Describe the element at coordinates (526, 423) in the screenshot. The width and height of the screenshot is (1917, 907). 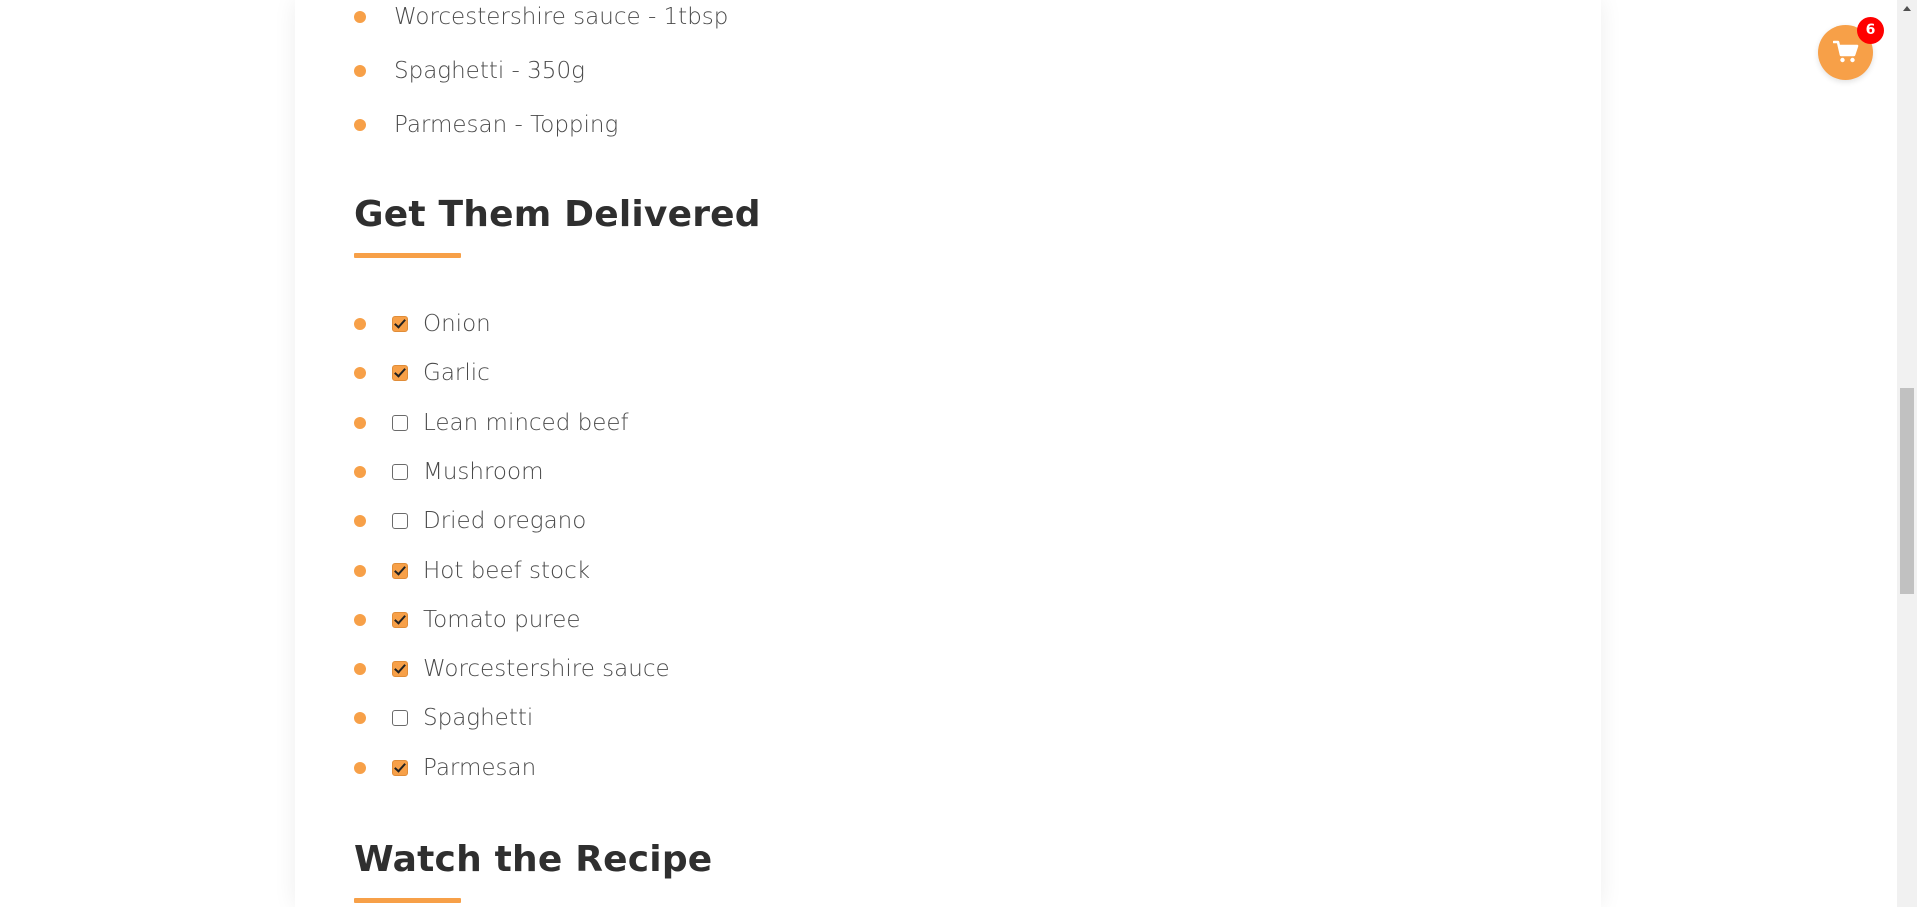
I see `delivery-item-label: Lean minced beef` at that location.